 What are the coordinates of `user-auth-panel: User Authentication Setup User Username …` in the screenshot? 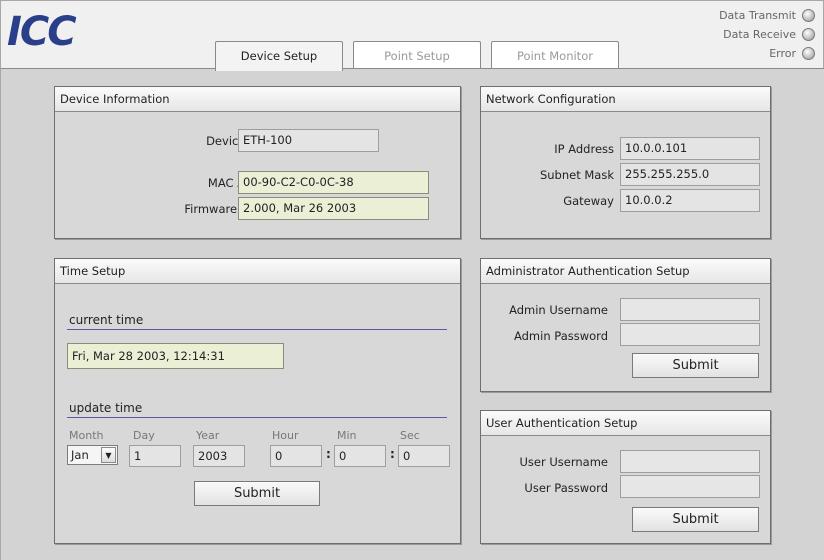 It's located at (625, 477).